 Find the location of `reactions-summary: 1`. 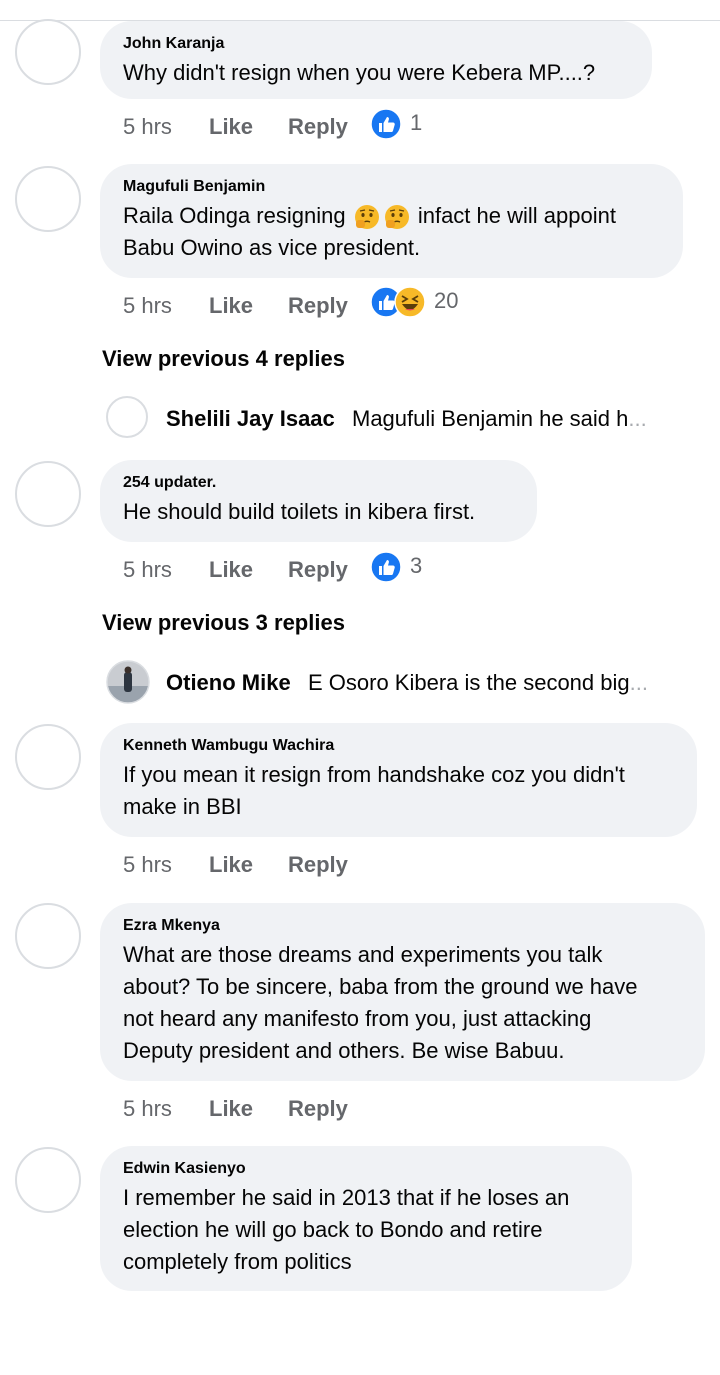

reactions-summary: 1 is located at coordinates (400, 124).